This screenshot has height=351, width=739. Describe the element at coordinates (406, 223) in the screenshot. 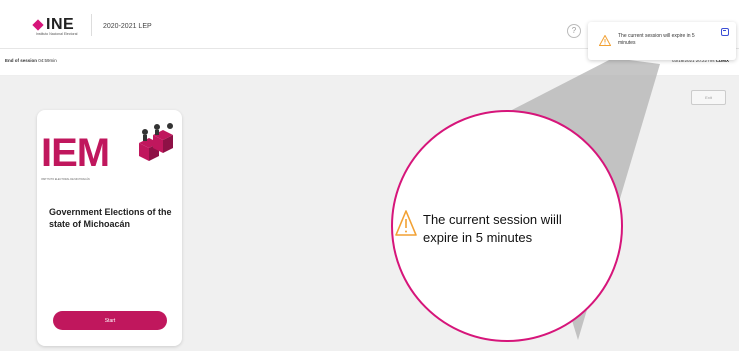

I see `warning-icon-large` at that location.